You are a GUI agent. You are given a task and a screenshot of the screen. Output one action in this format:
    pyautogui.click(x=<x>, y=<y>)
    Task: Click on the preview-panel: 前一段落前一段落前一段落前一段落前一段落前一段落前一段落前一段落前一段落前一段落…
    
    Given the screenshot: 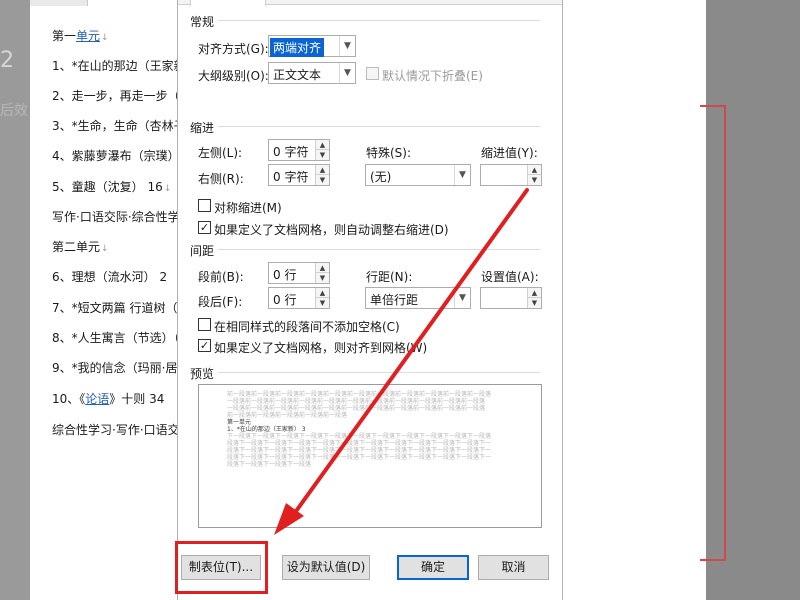 What is the action you would take?
    pyautogui.click(x=370, y=456)
    